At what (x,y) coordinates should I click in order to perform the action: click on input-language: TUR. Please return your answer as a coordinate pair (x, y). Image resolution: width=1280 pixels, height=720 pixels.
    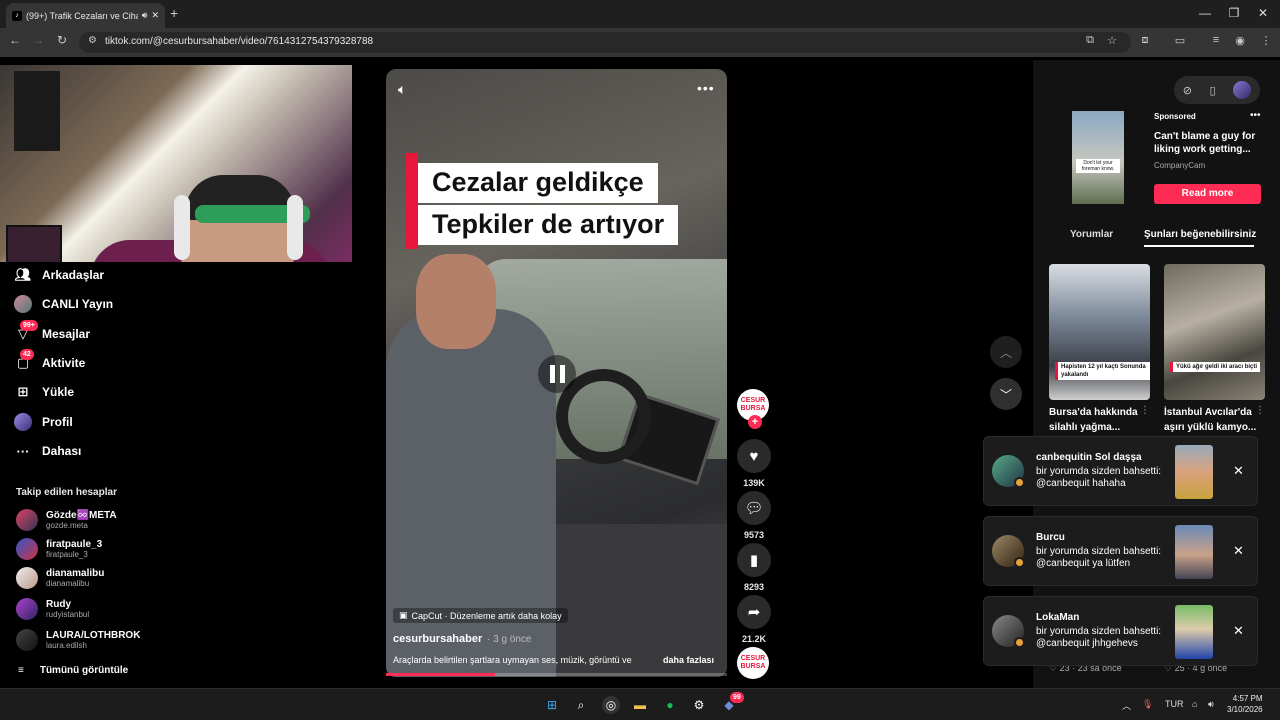
    Looking at the image, I should click on (1174, 704).